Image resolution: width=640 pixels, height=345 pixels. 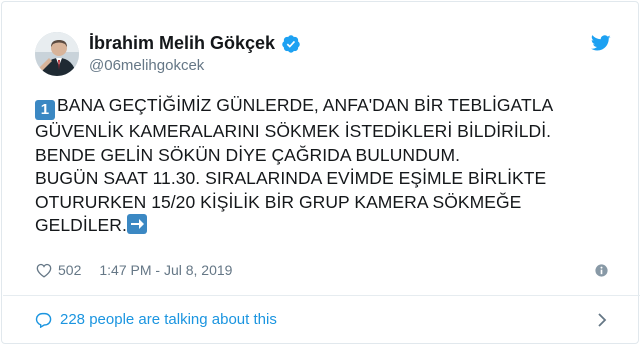 I want to click on divider, so click(x=321, y=295).